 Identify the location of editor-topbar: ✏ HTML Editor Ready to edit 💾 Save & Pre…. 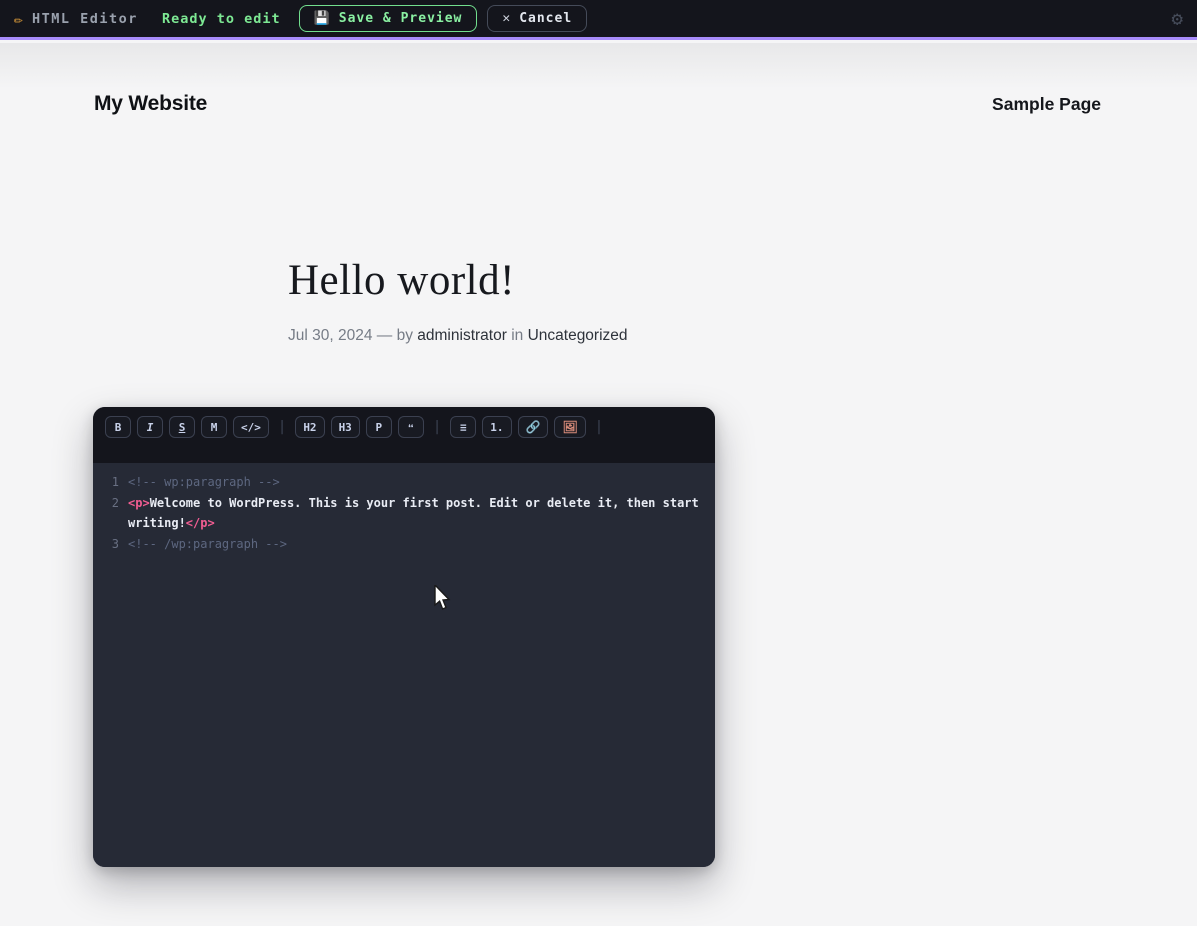
(598, 20).